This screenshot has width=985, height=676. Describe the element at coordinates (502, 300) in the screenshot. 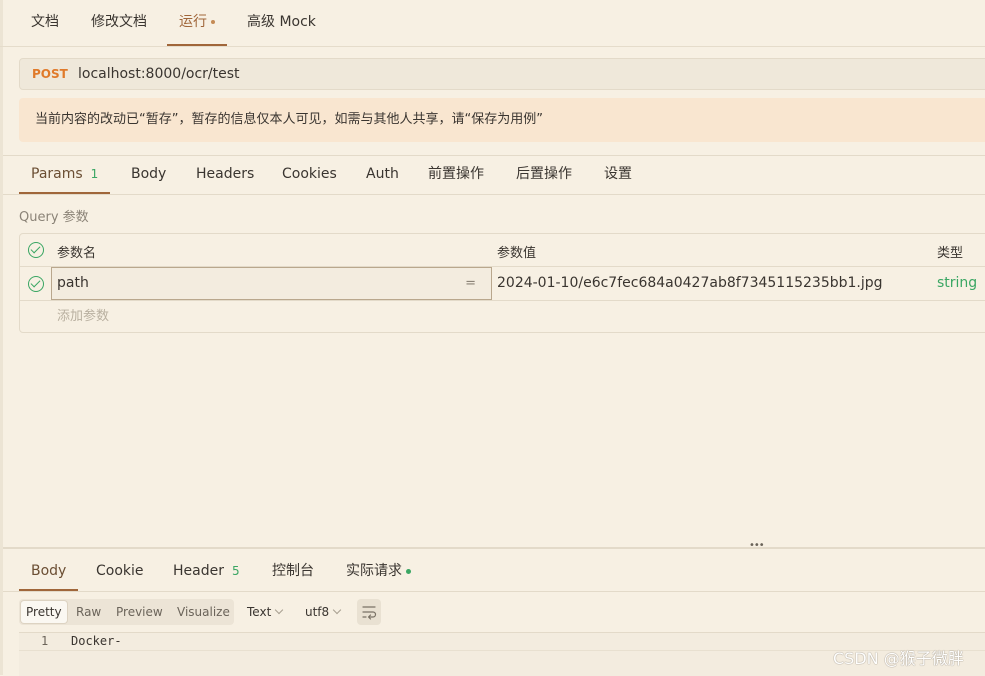

I see `row-divider` at that location.